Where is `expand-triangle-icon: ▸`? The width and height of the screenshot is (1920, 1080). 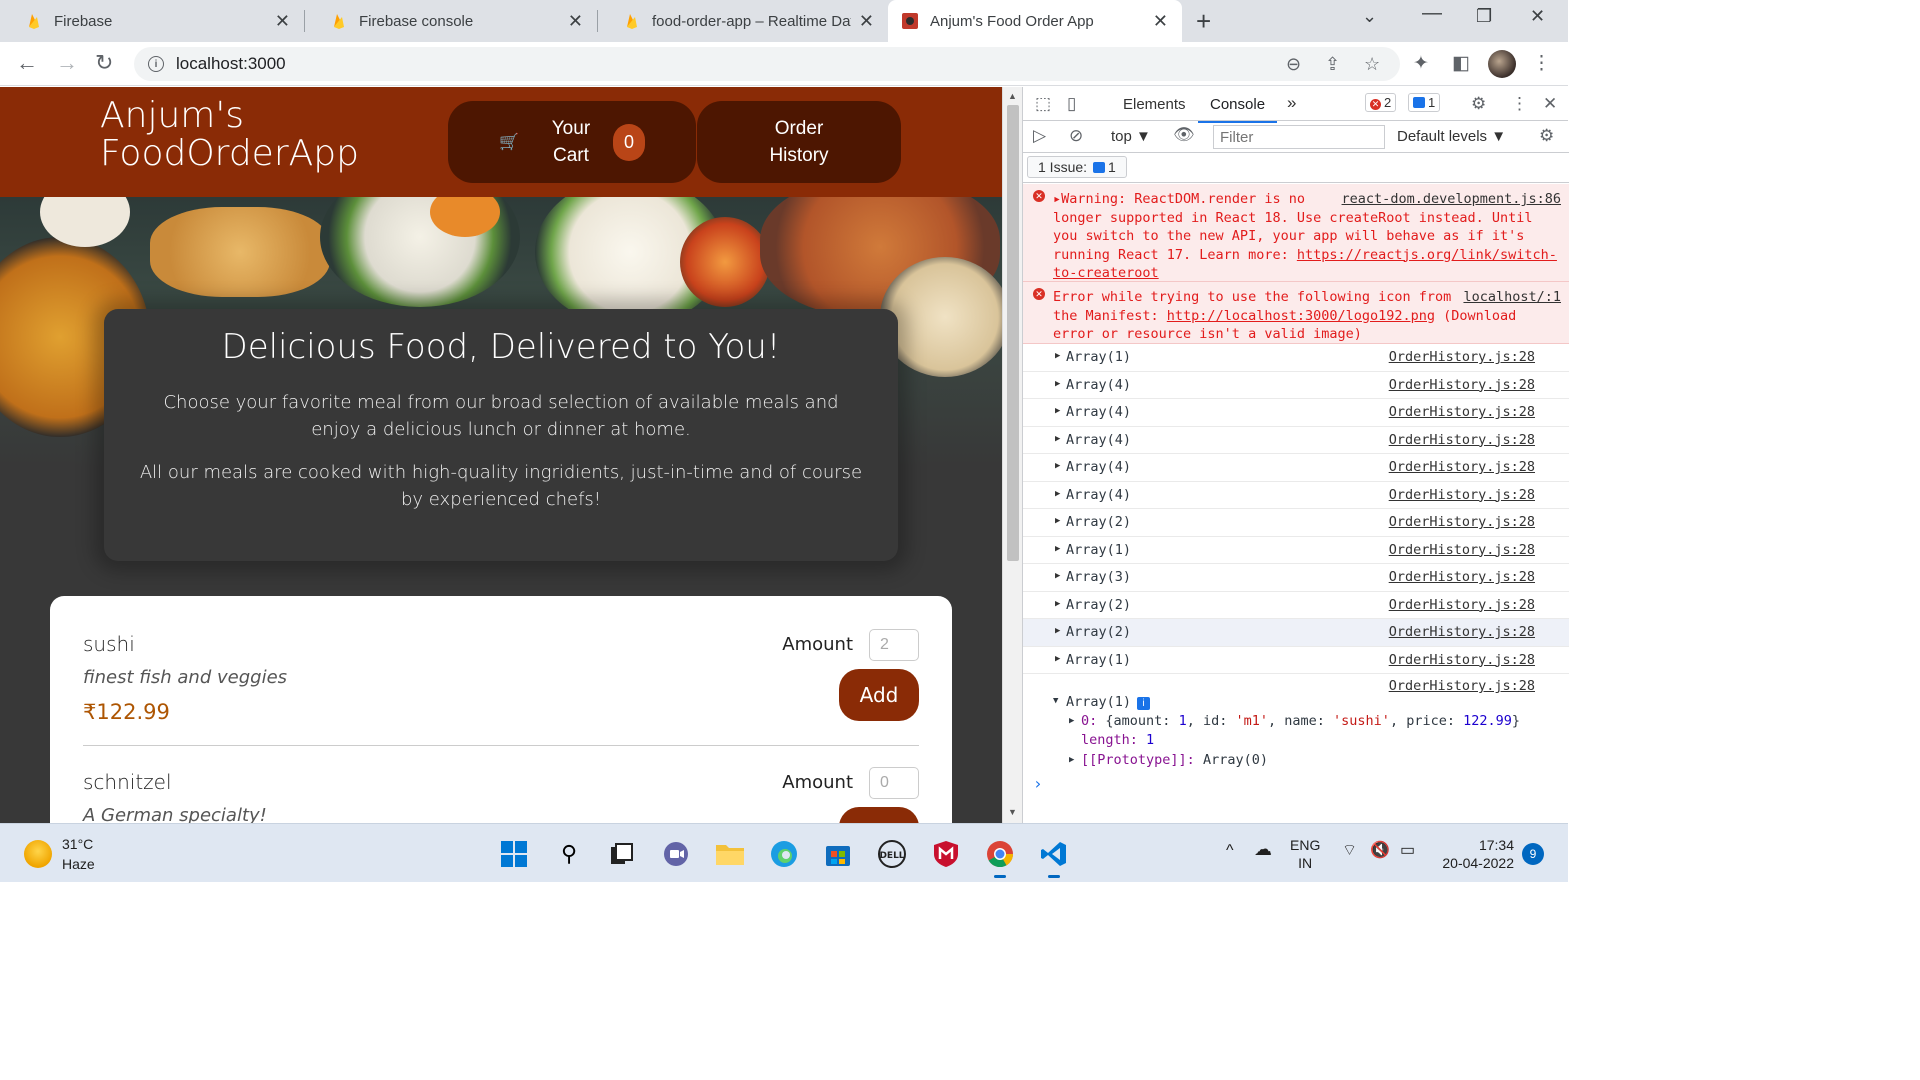
expand-triangle-icon: ▸ is located at coordinates (1057, 199).